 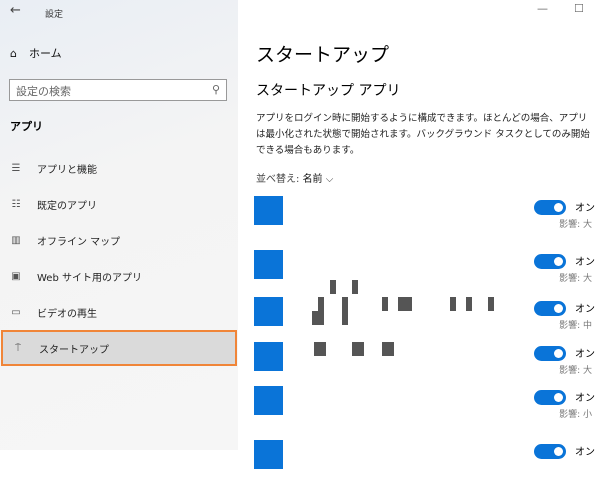 I want to click on video-icon: ▭, so click(x=16, y=312).